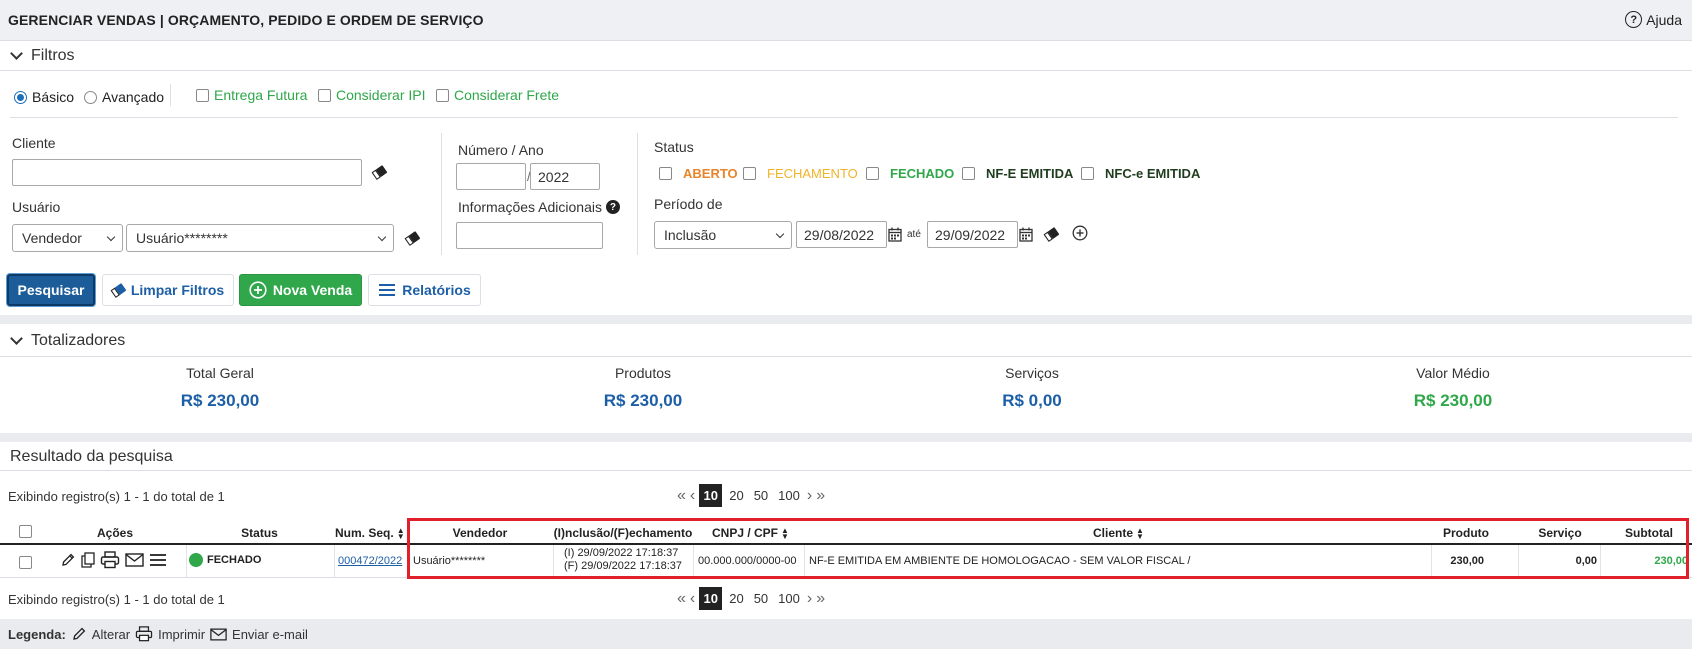 The image size is (1692, 649). What do you see at coordinates (116, 496) in the screenshot?
I see `record-info: Exibindo registro(s) 1 - 1 do total de 1` at bounding box center [116, 496].